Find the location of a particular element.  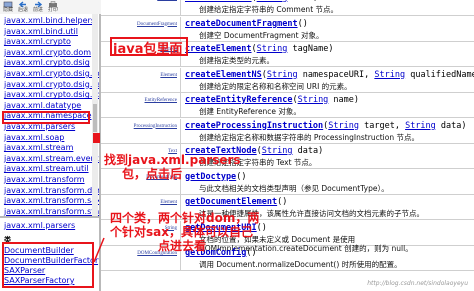

hide-button: 隐藏 is located at coordinates (8, 7).